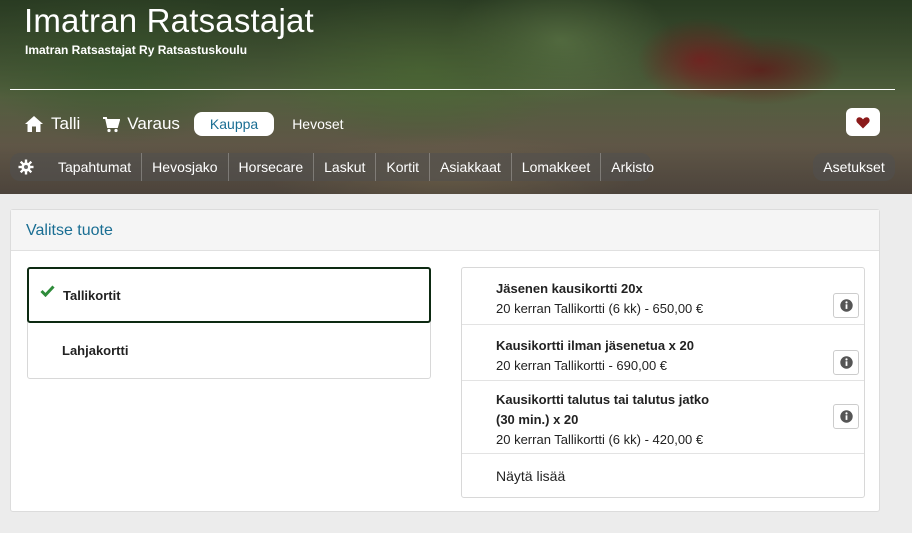  What do you see at coordinates (603, 399) in the screenshot?
I see `product-name: Kausikortti talutus tai talutus jatko` at bounding box center [603, 399].